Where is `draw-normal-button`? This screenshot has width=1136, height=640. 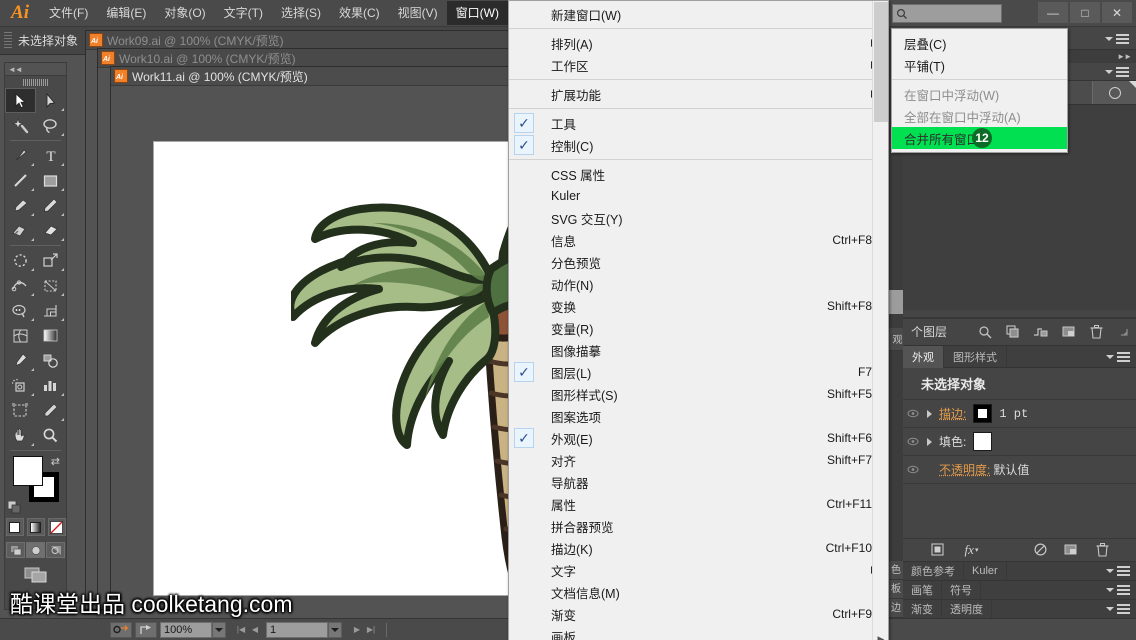
draw-normal-button is located at coordinates (15, 550).